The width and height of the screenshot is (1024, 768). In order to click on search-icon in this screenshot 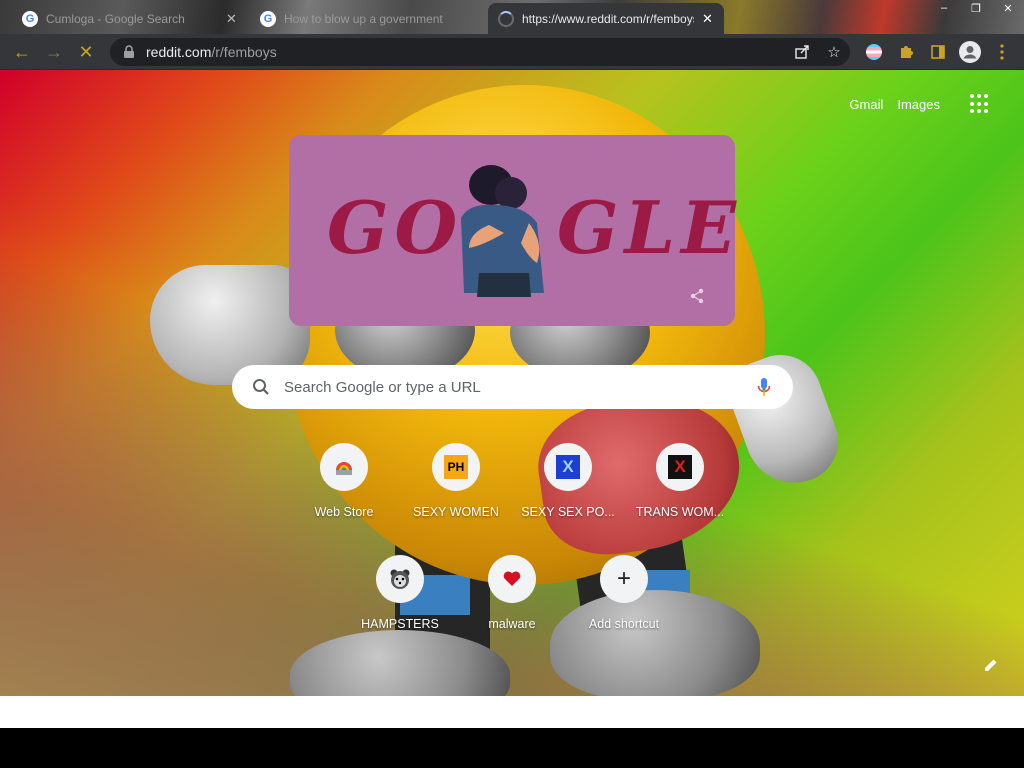, I will do `click(261, 387)`.